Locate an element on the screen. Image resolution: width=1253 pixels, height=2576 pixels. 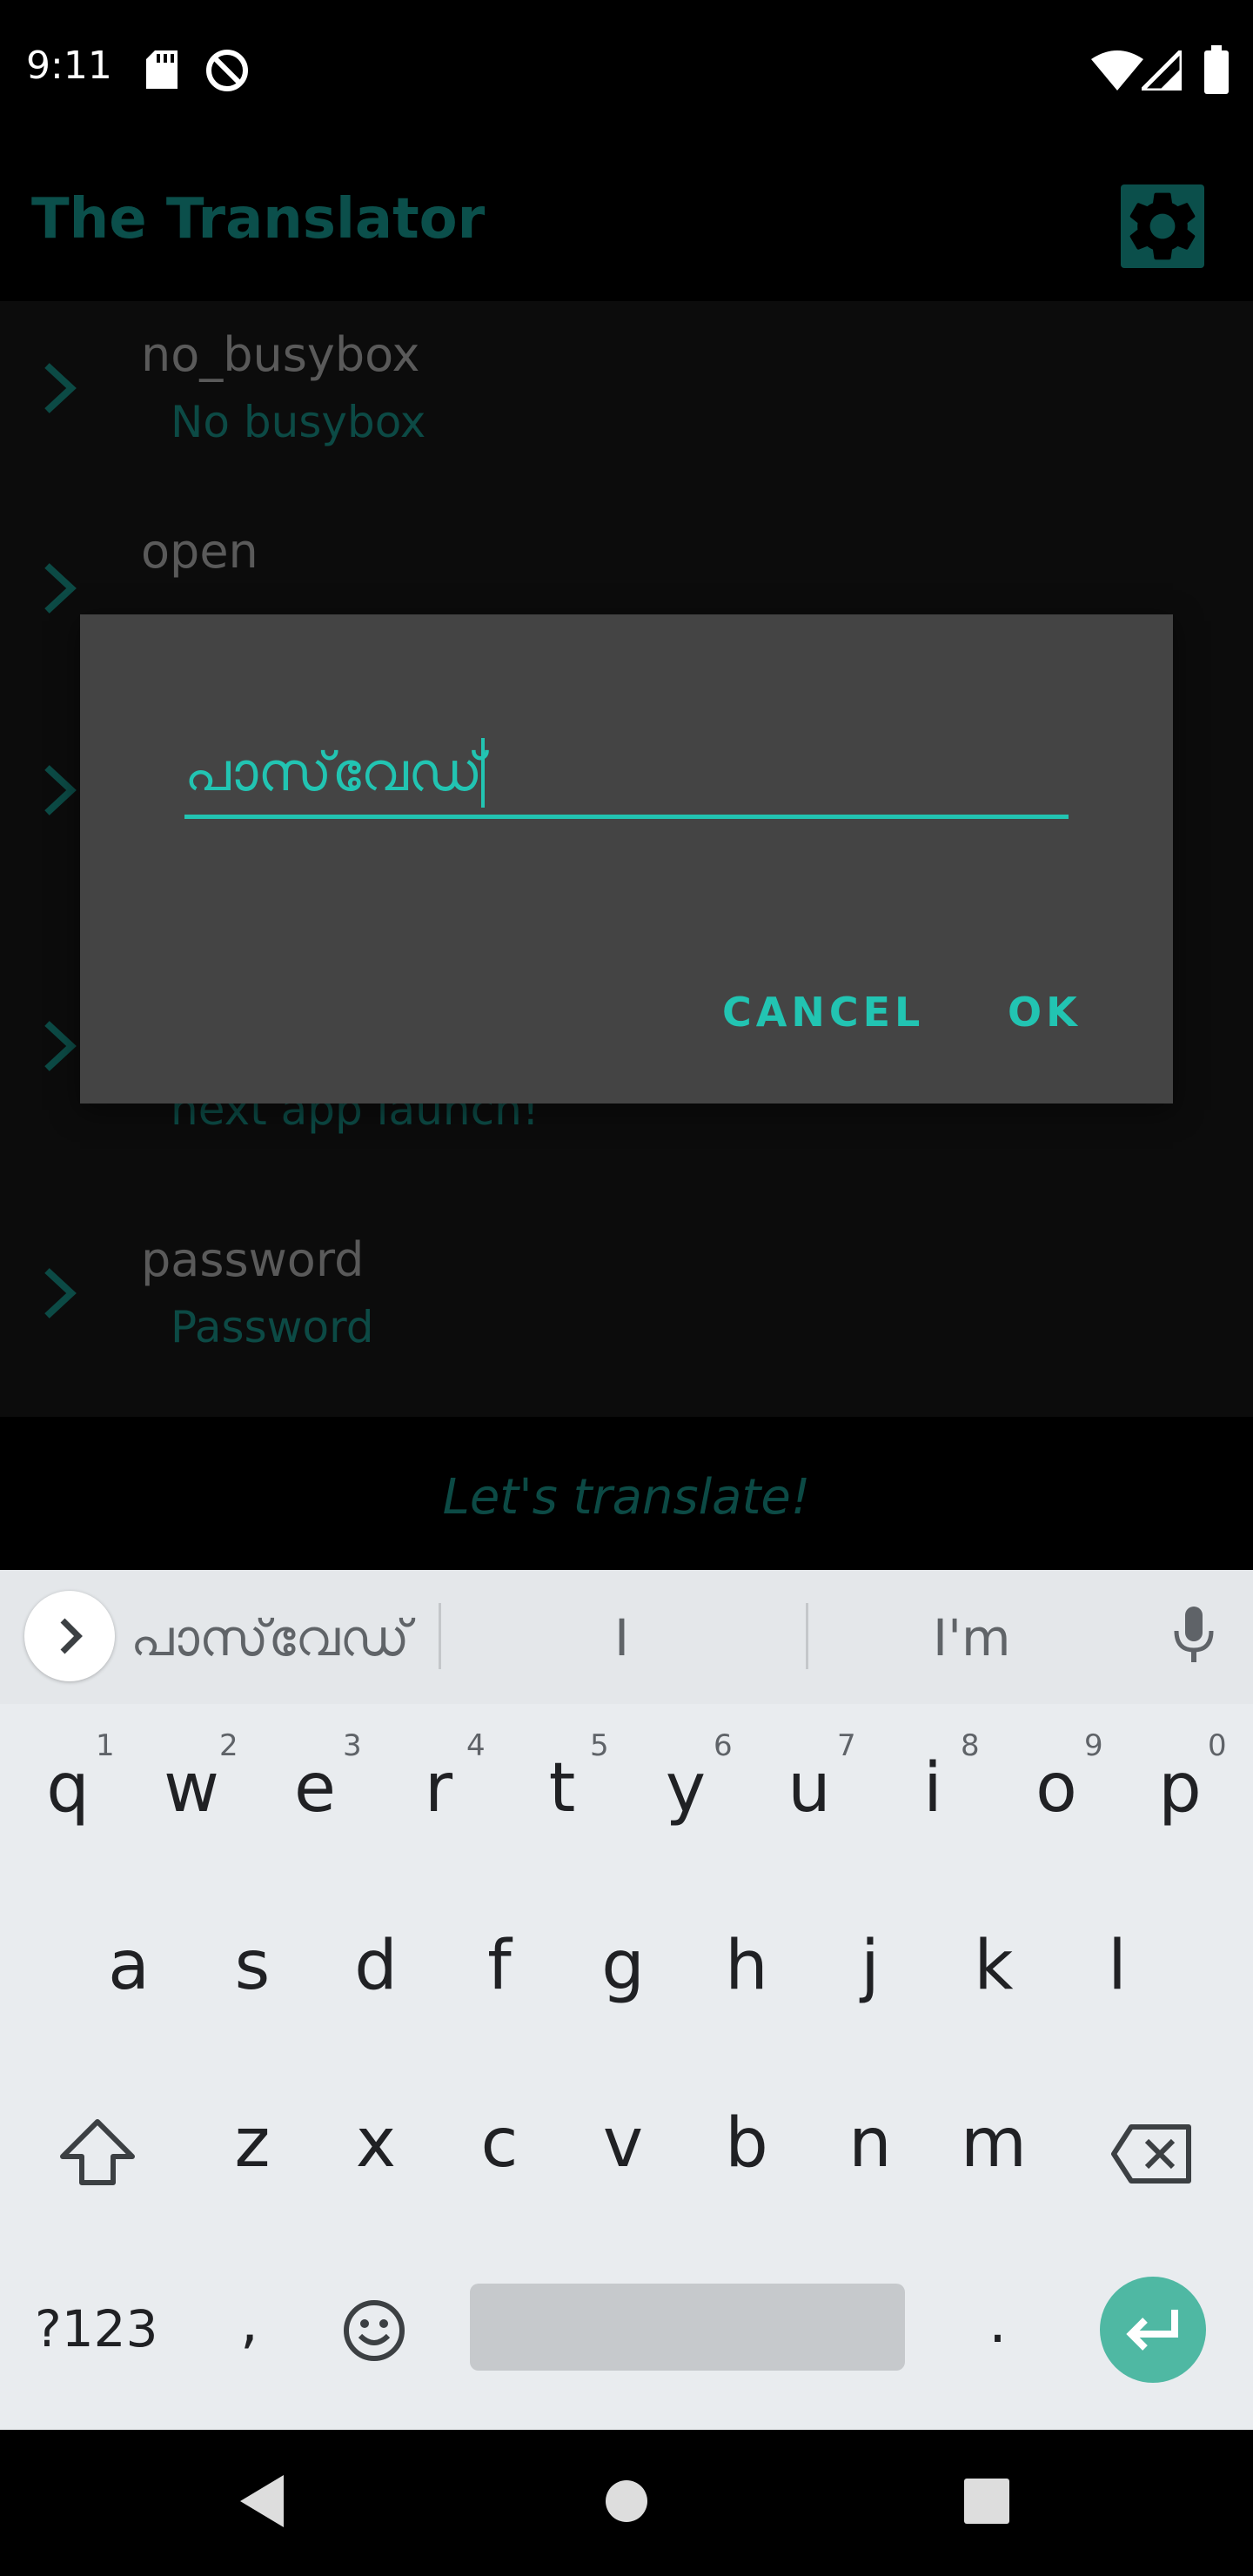
backspace-icon is located at coordinates (1152, 2153).